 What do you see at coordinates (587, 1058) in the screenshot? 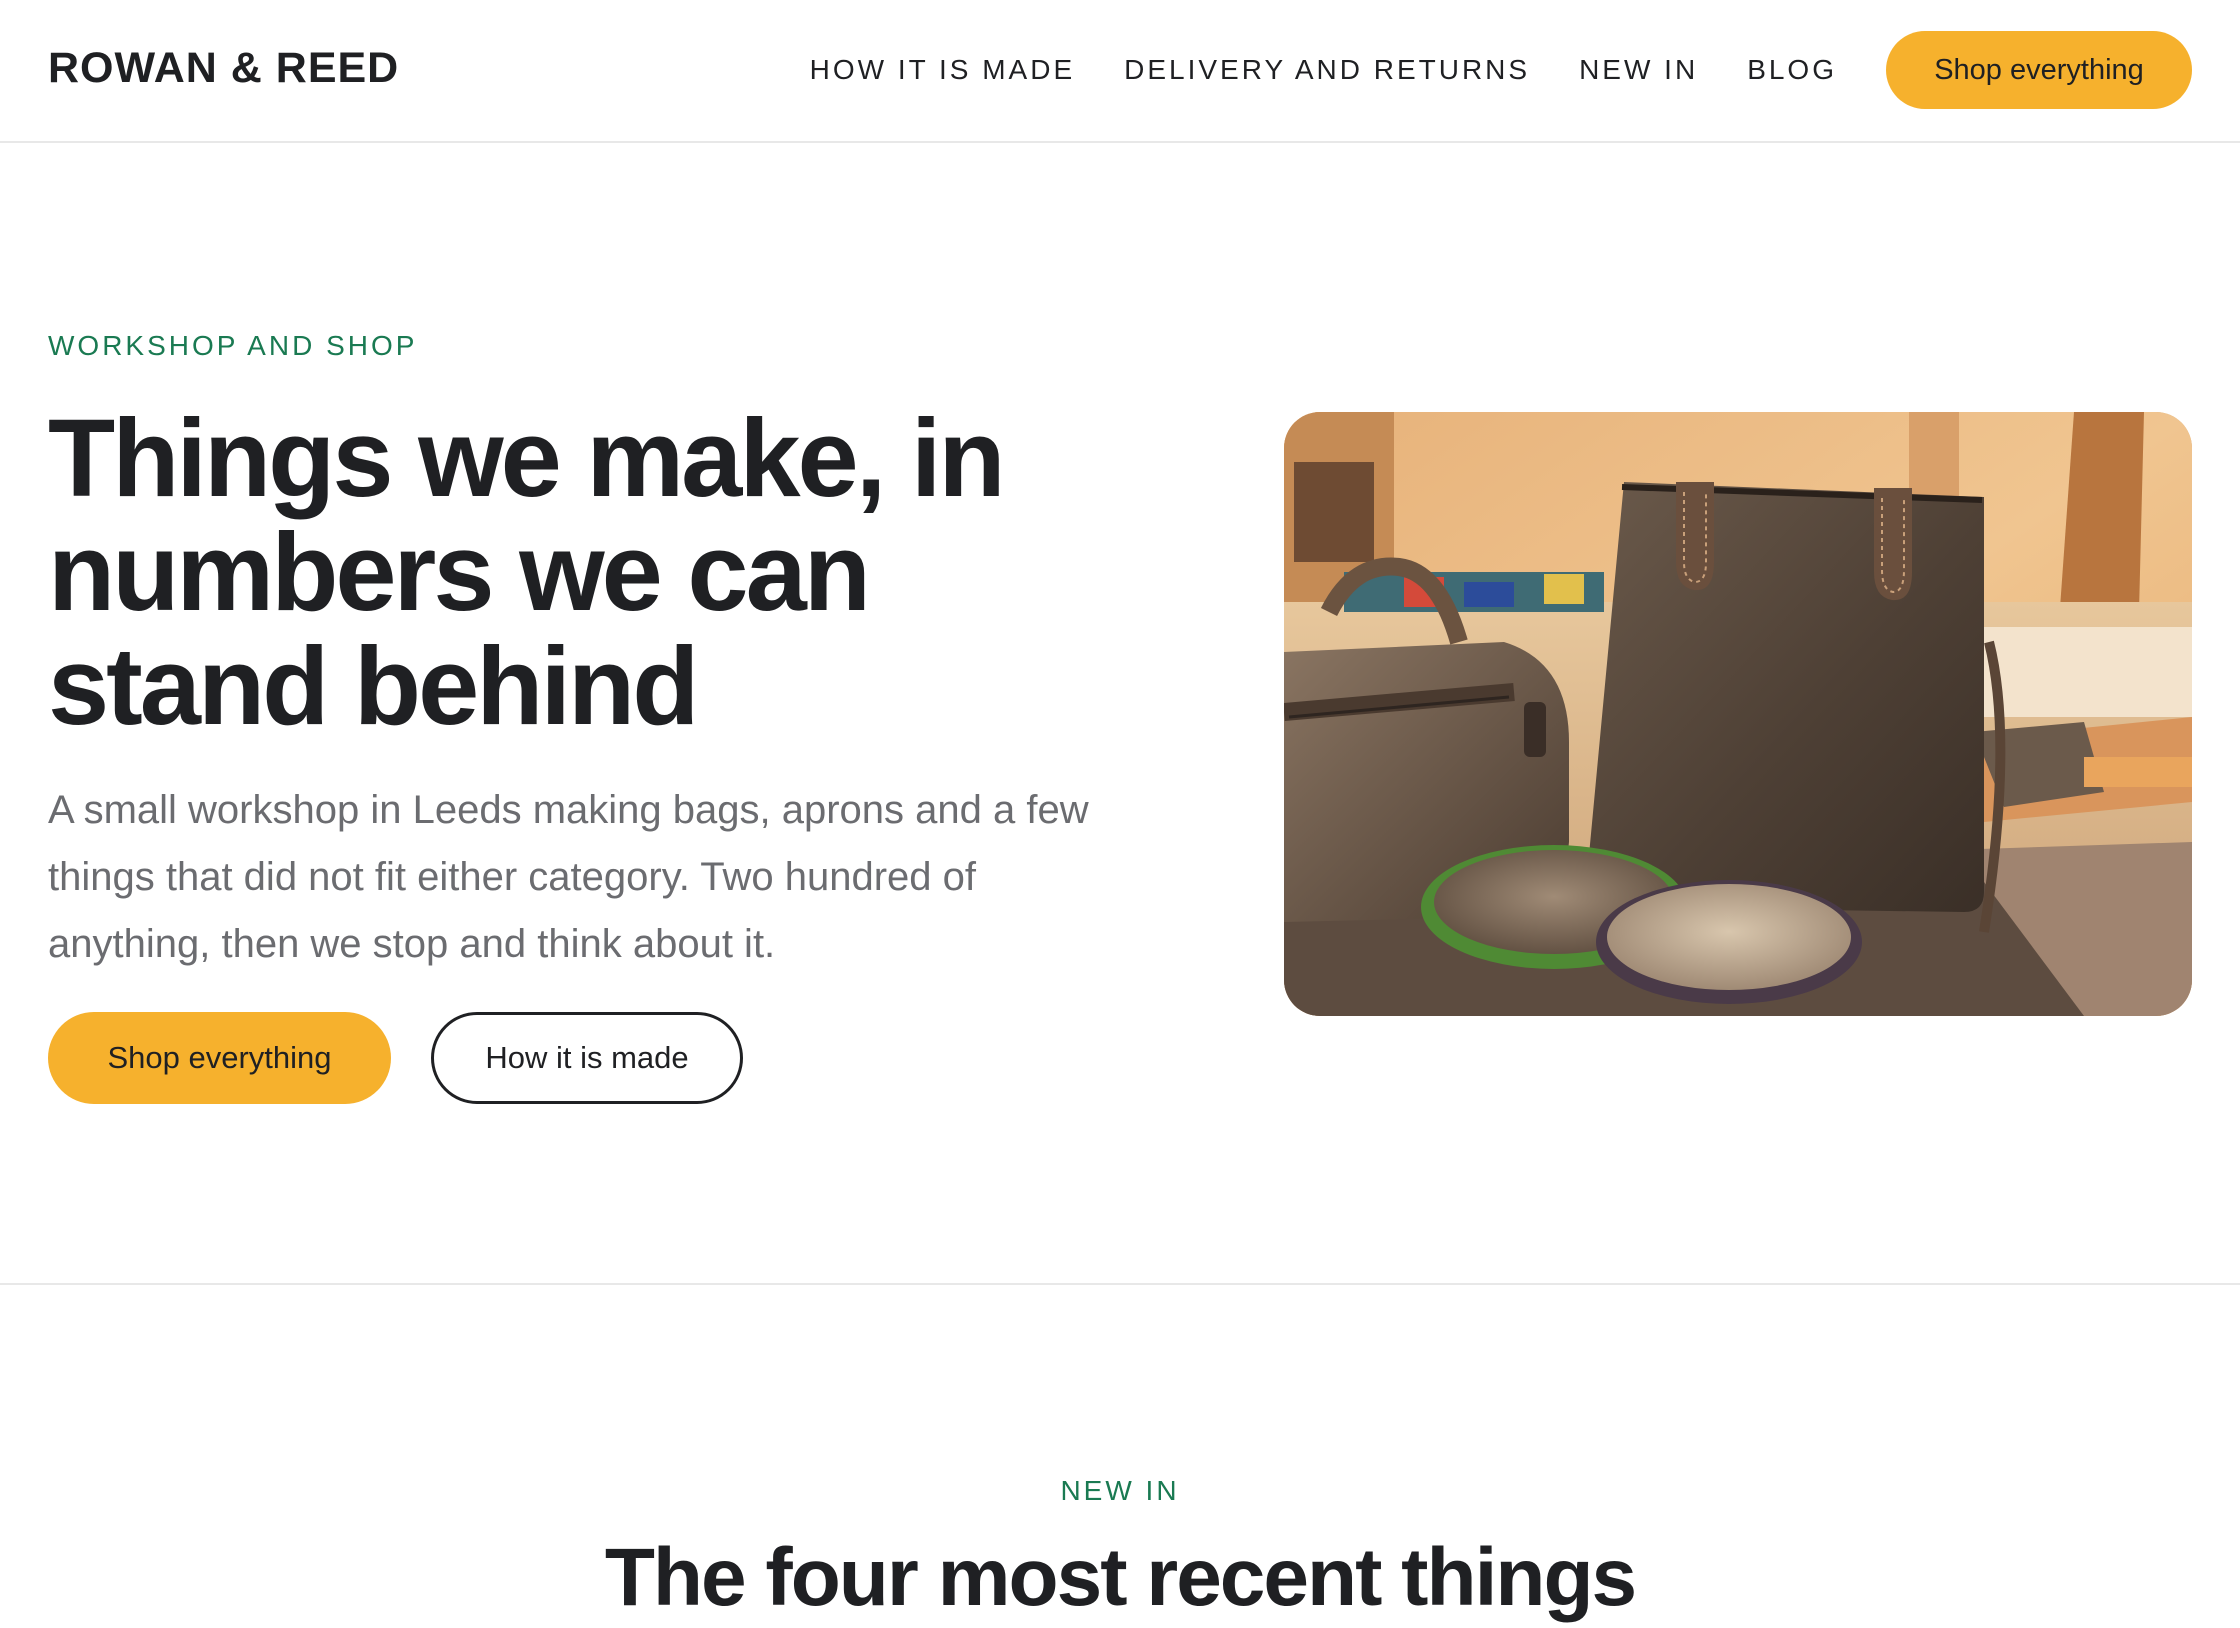
I see `how-it-is-made-button: How it is made` at bounding box center [587, 1058].